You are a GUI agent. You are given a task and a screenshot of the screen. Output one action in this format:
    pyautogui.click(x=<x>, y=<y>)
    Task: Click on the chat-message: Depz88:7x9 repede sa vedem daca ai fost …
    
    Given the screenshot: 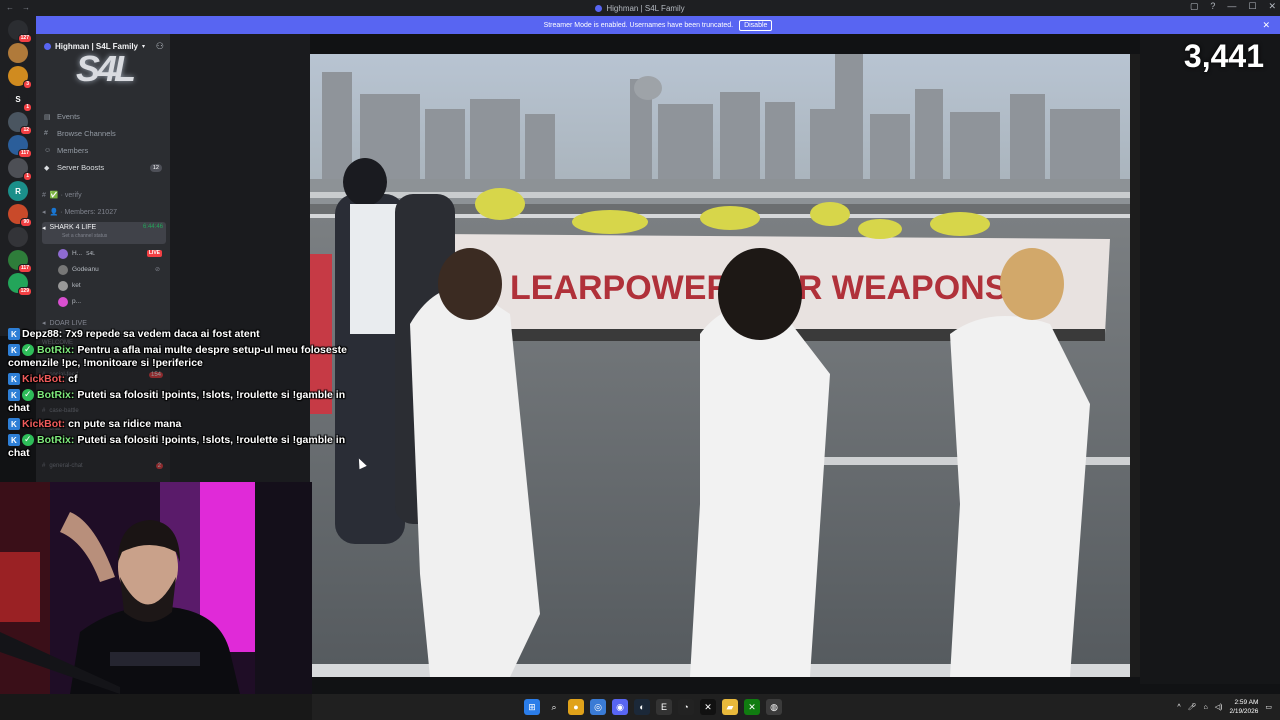 What is the action you would take?
    pyautogui.click(x=188, y=334)
    